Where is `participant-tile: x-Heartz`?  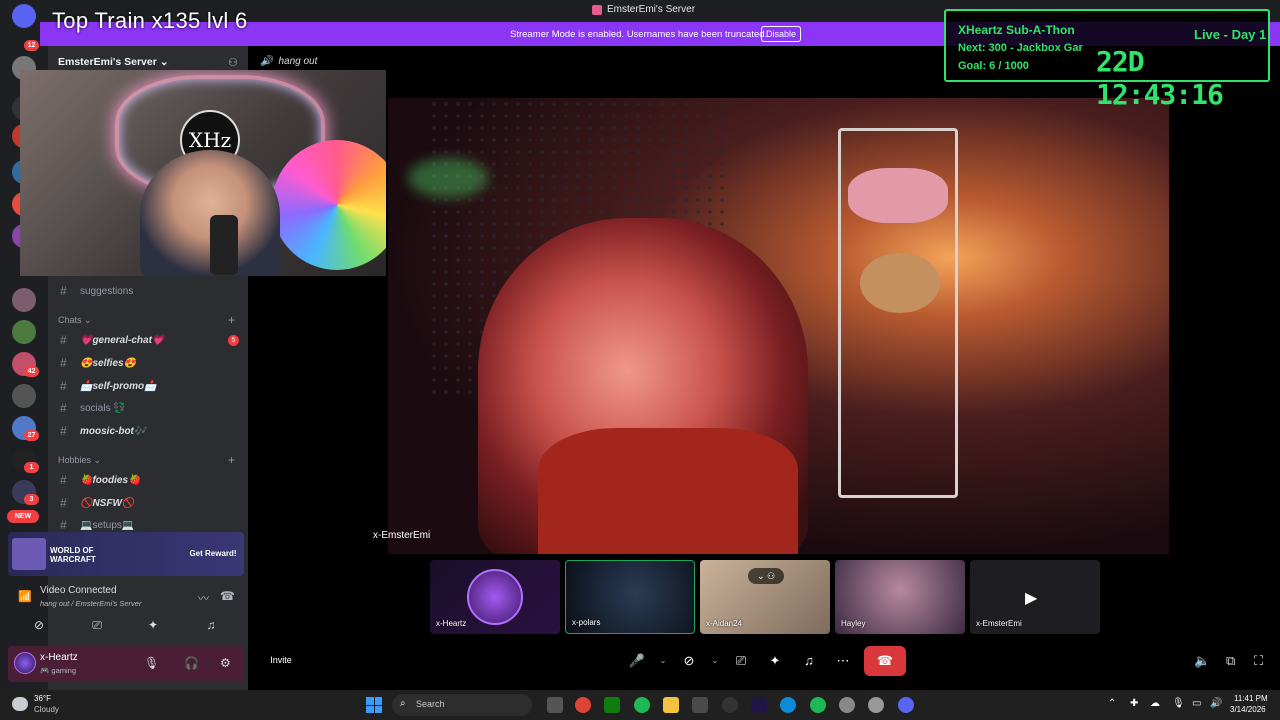
participant-tile: x-Heartz is located at coordinates (495, 597).